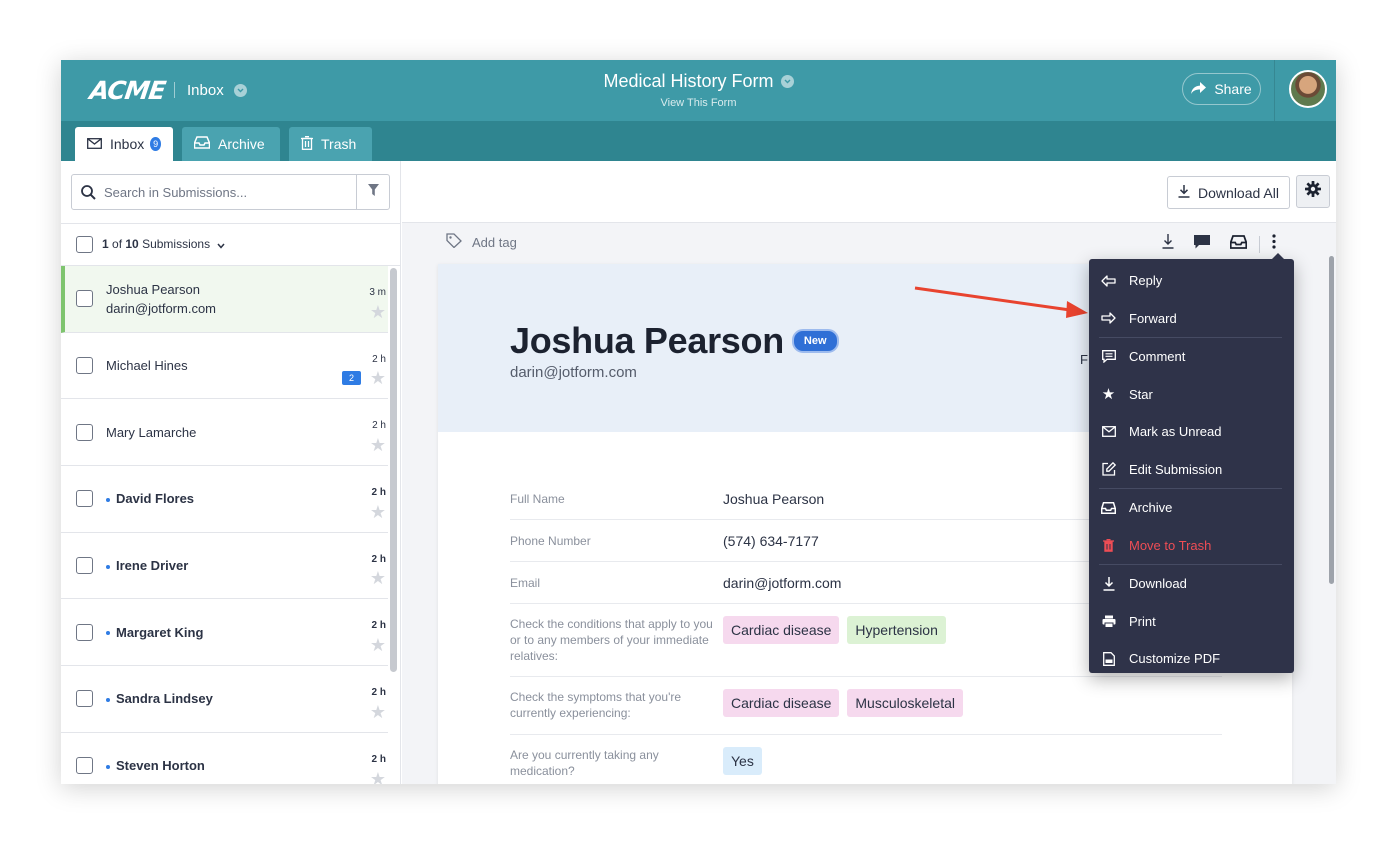 This screenshot has width=1400, height=845. What do you see at coordinates (224, 633) in the screenshot?
I see `list-item: Margaret King 2 h ★` at bounding box center [224, 633].